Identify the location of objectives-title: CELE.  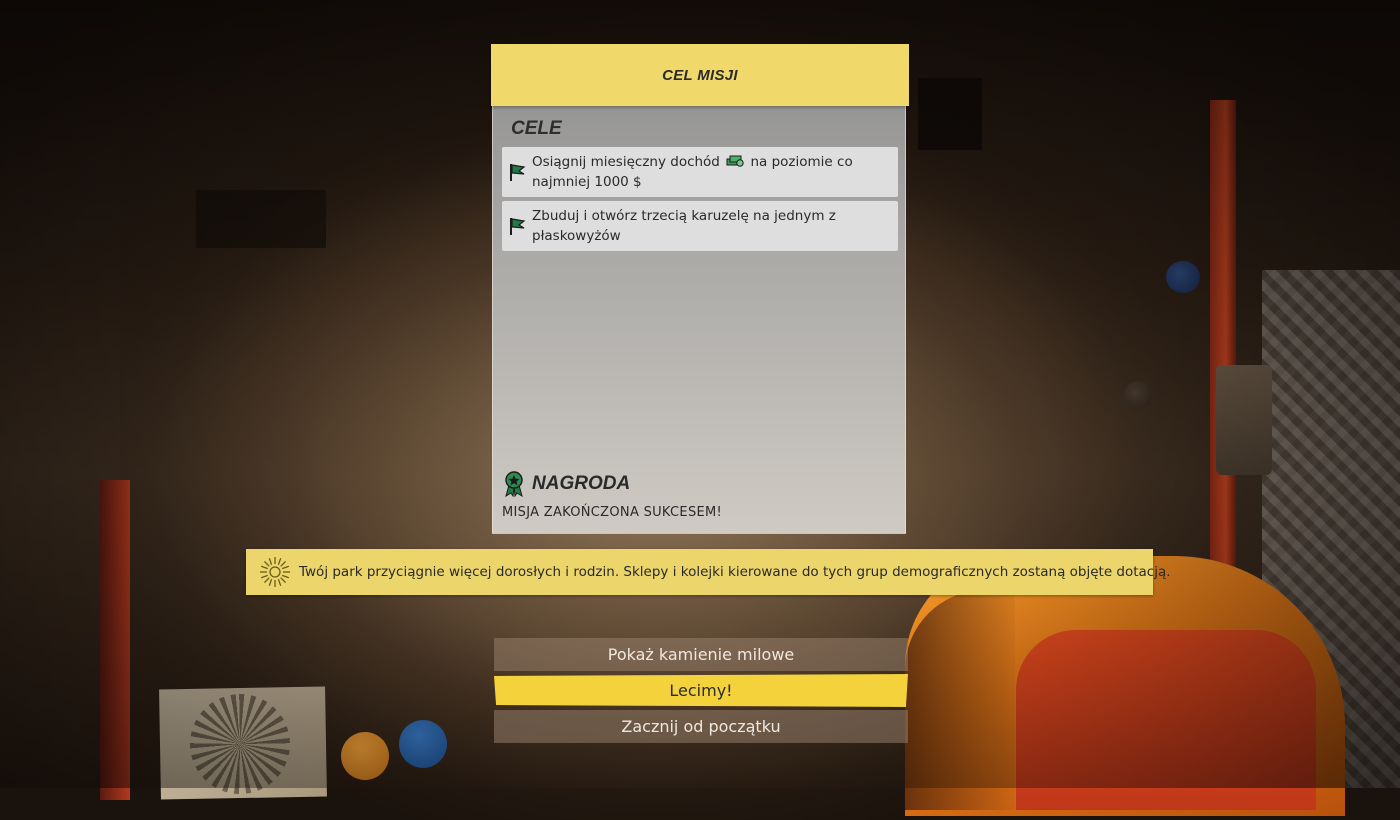
(536, 128).